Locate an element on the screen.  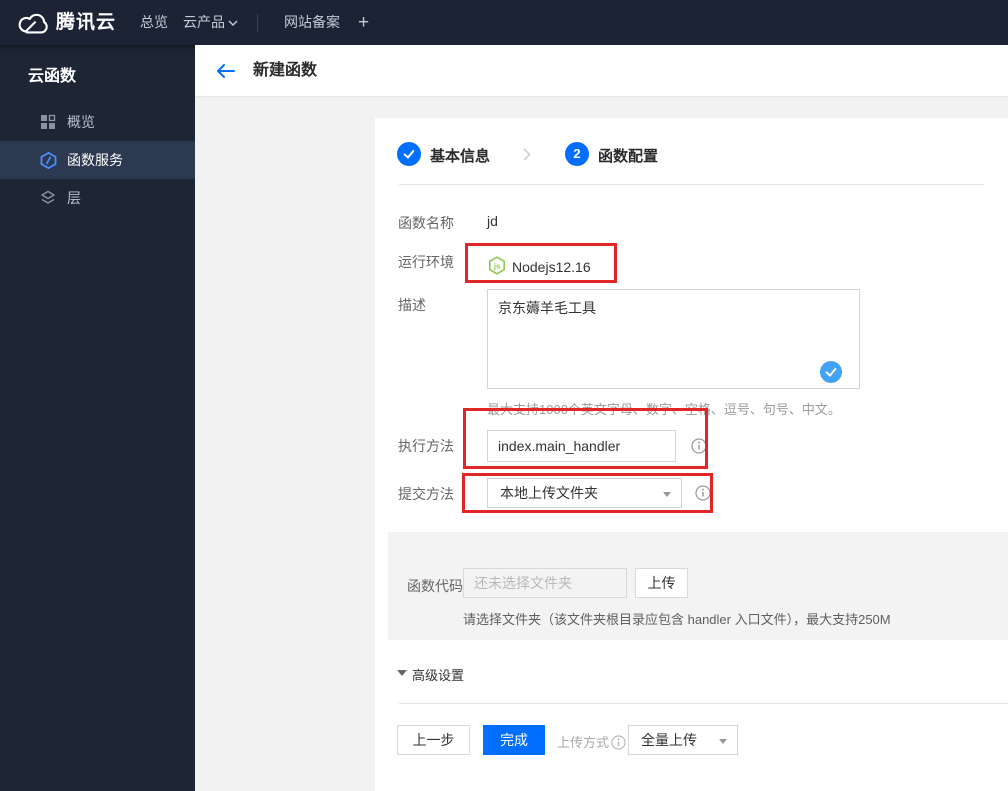
sidebar-title: 云函数 is located at coordinates (52, 76).